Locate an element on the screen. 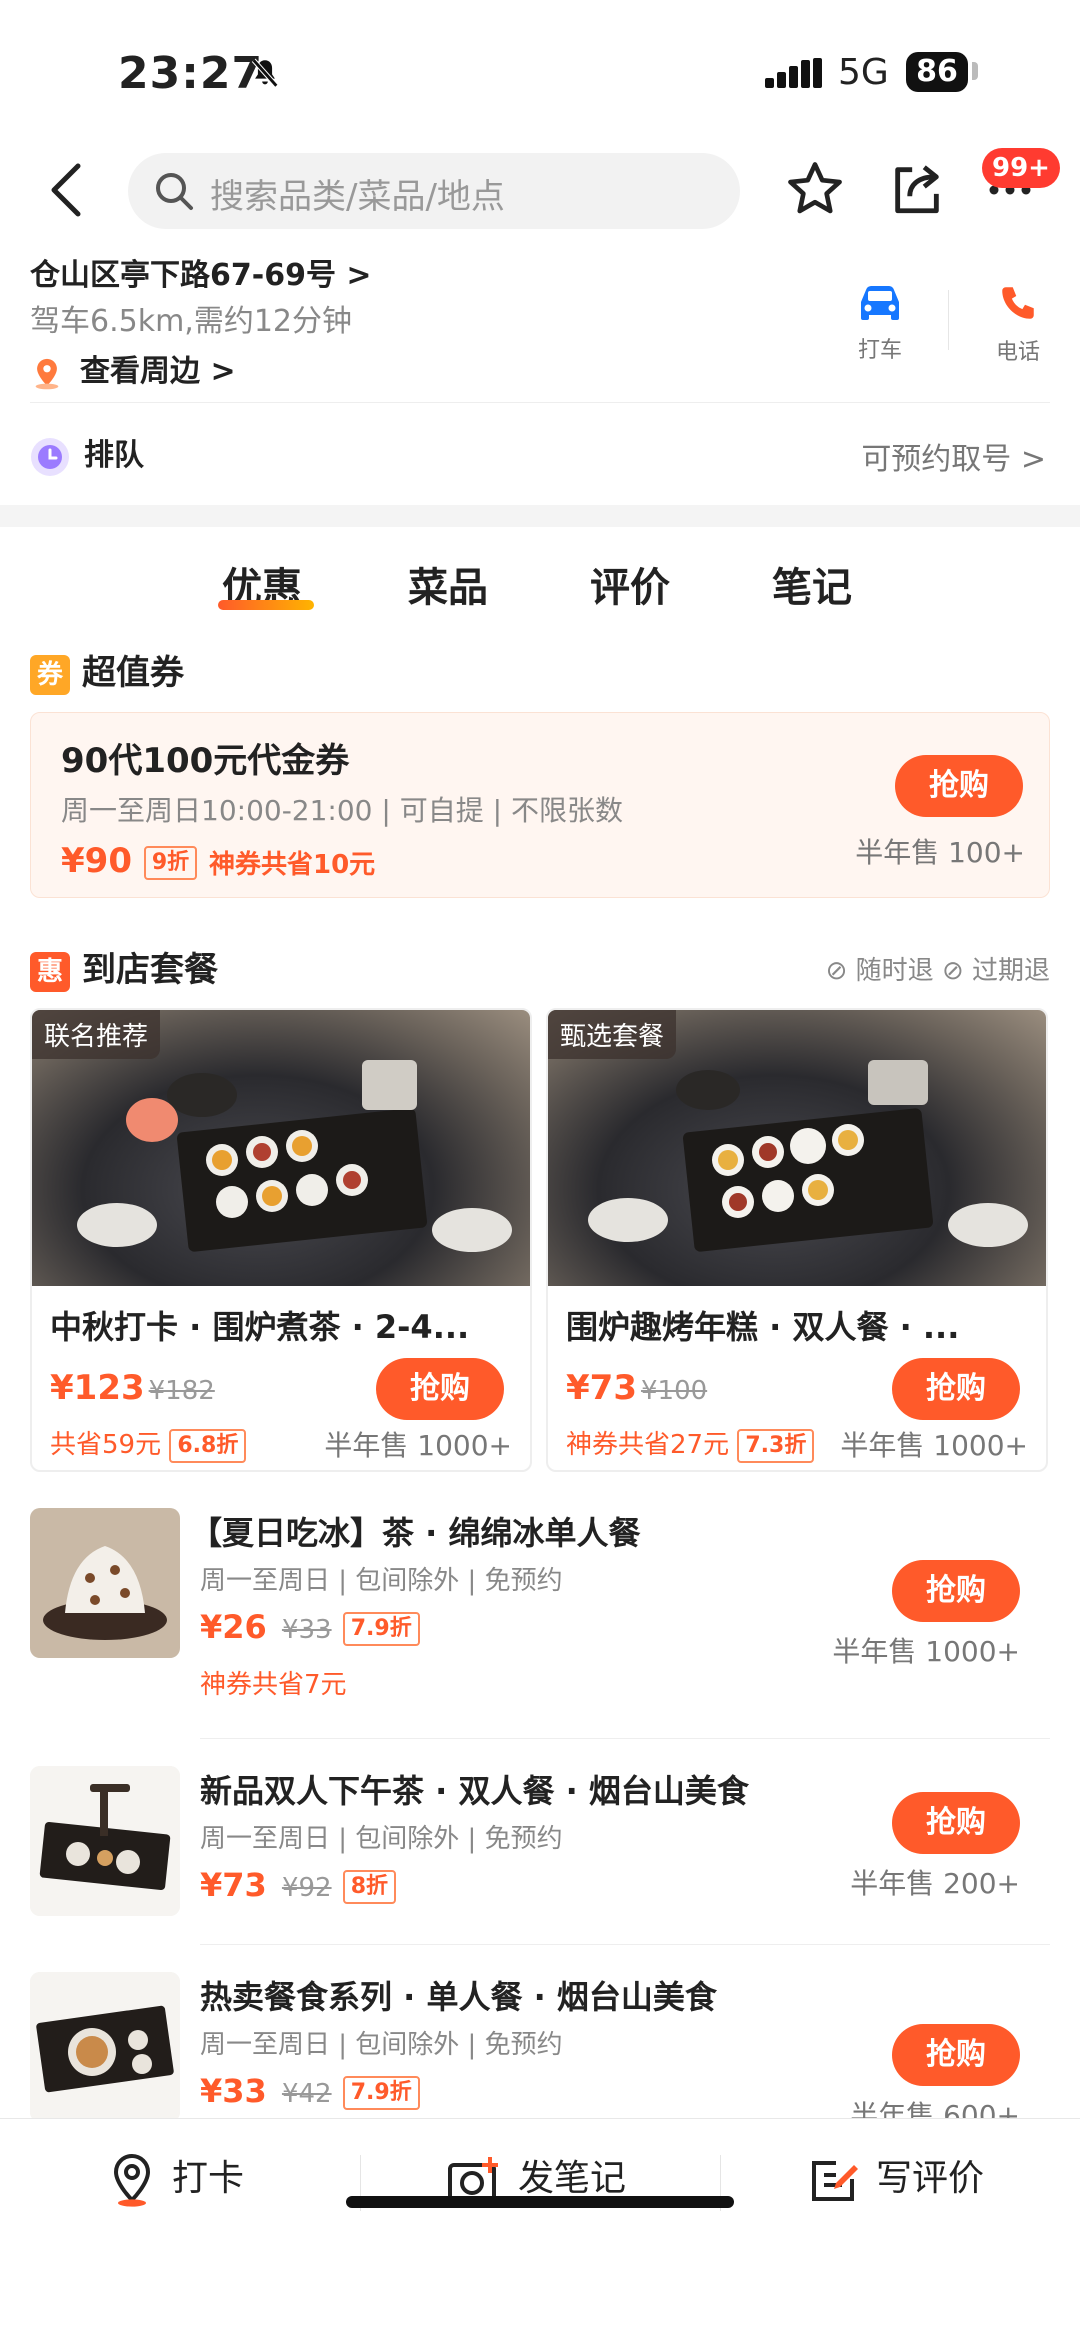 This screenshot has width=1080, height=2341. taxi-button: 打车 is located at coordinates (880, 323).